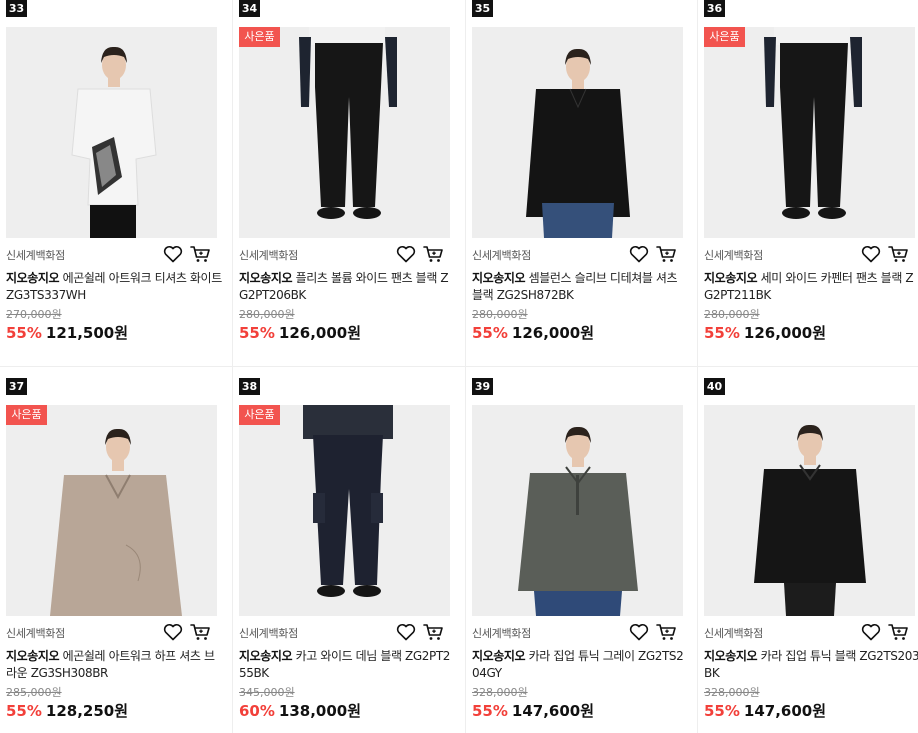  What do you see at coordinates (580, 287) in the screenshot?
I see `product-title: 지오송지오 셈블런스 슬리브 디테쳐블 셔츠 블랙 ZG2SH872BK` at bounding box center [580, 287].